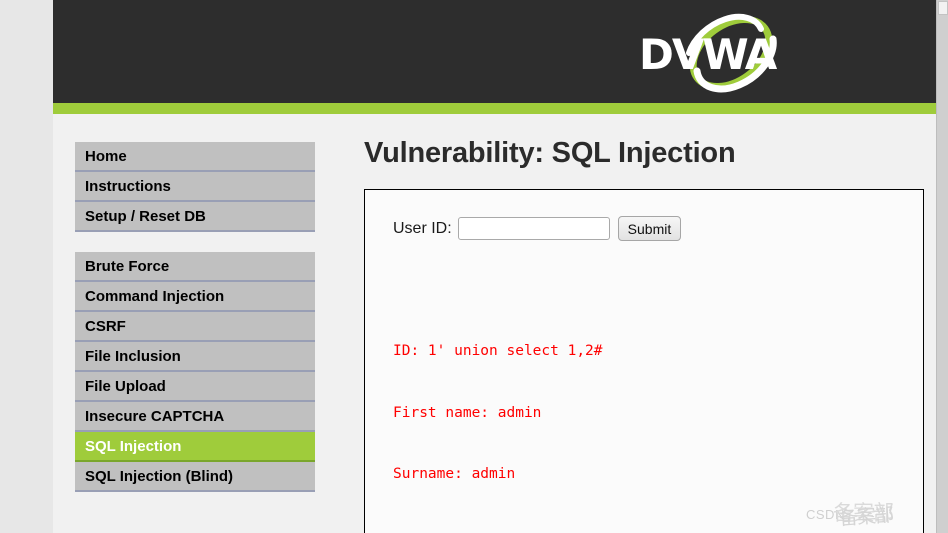 This screenshot has height=533, width=948. What do you see at coordinates (195, 157) in the screenshot?
I see `sidebar-item-home: Home` at bounding box center [195, 157].